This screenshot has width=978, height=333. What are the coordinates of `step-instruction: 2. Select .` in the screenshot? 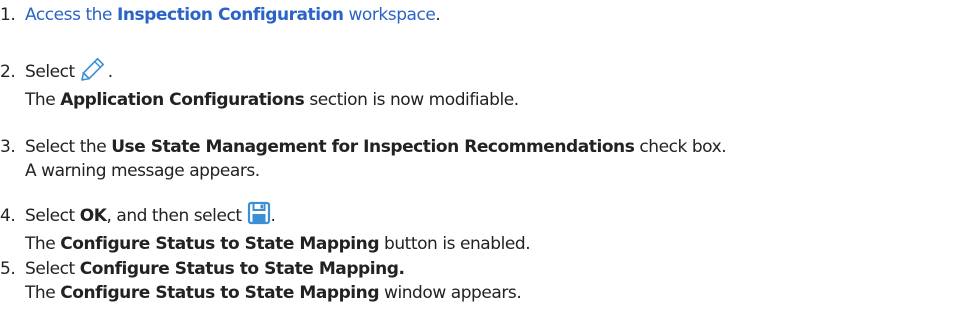 It's located at (259, 71).